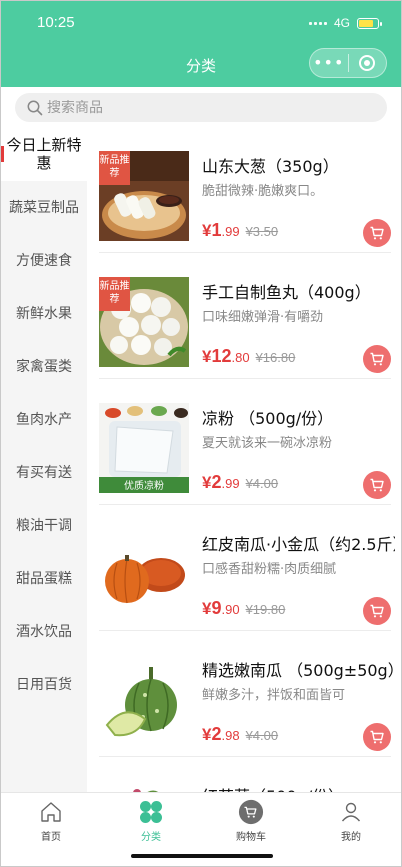 Image resolution: width=402 pixels, height=867 pixels. I want to click on product-card: 红苋菜（500g/份）, so click(244, 774).